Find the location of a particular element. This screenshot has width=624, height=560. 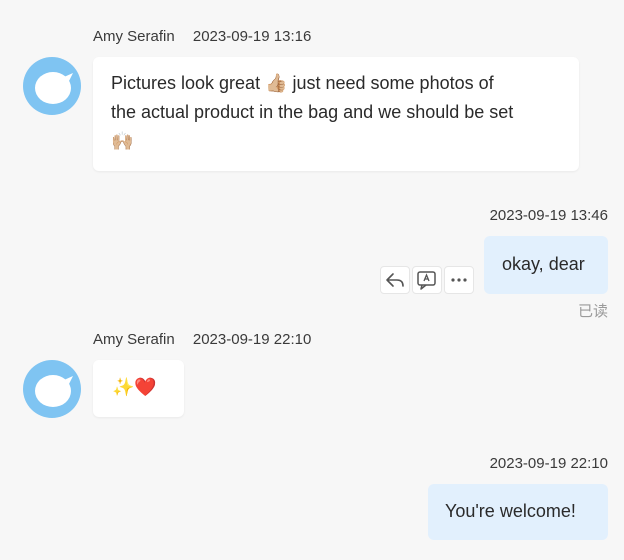

more-button is located at coordinates (459, 280).